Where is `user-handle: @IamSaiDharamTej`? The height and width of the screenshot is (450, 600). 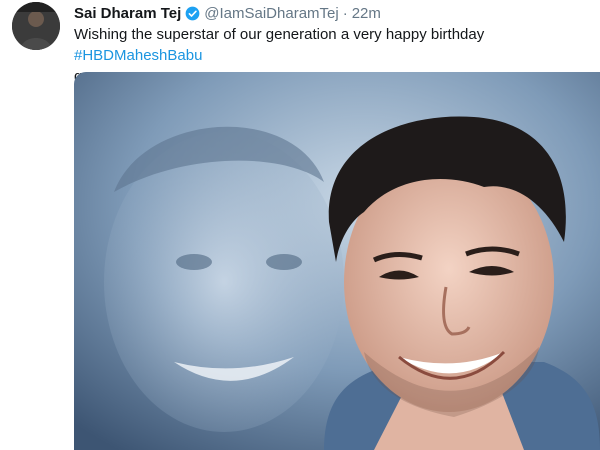 user-handle: @IamSaiDharamTej is located at coordinates (271, 13).